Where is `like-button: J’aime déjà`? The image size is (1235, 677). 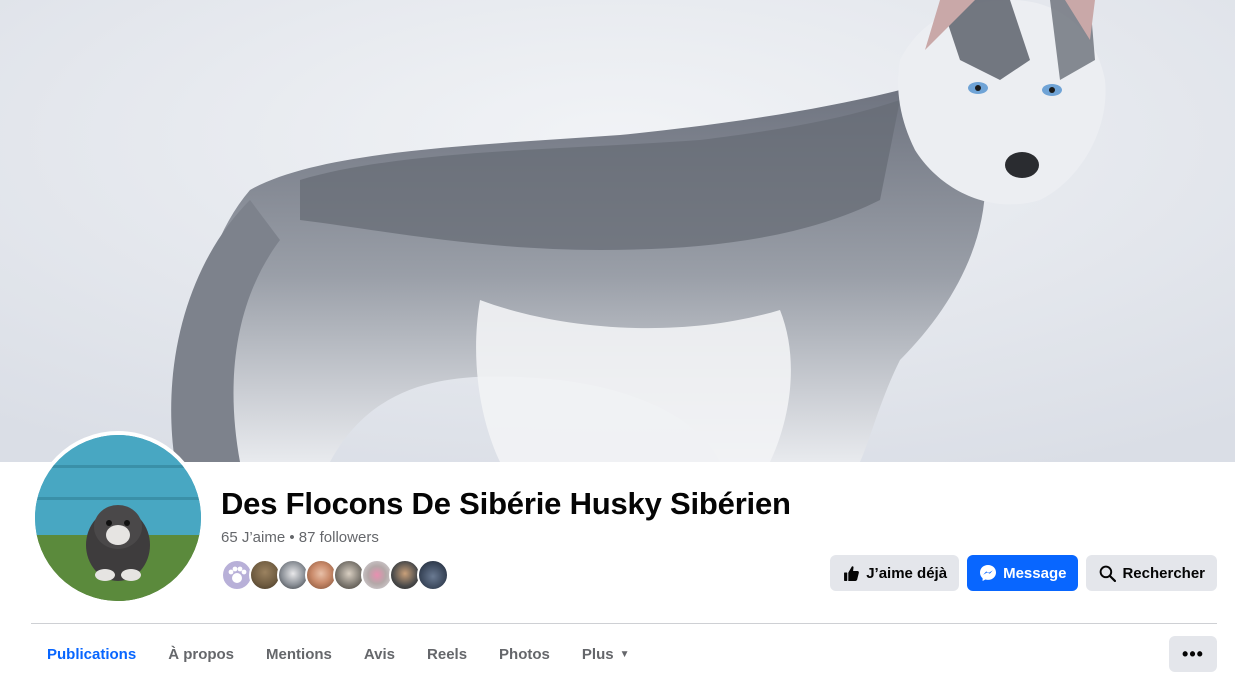
like-button: J’aime déjà is located at coordinates (895, 573).